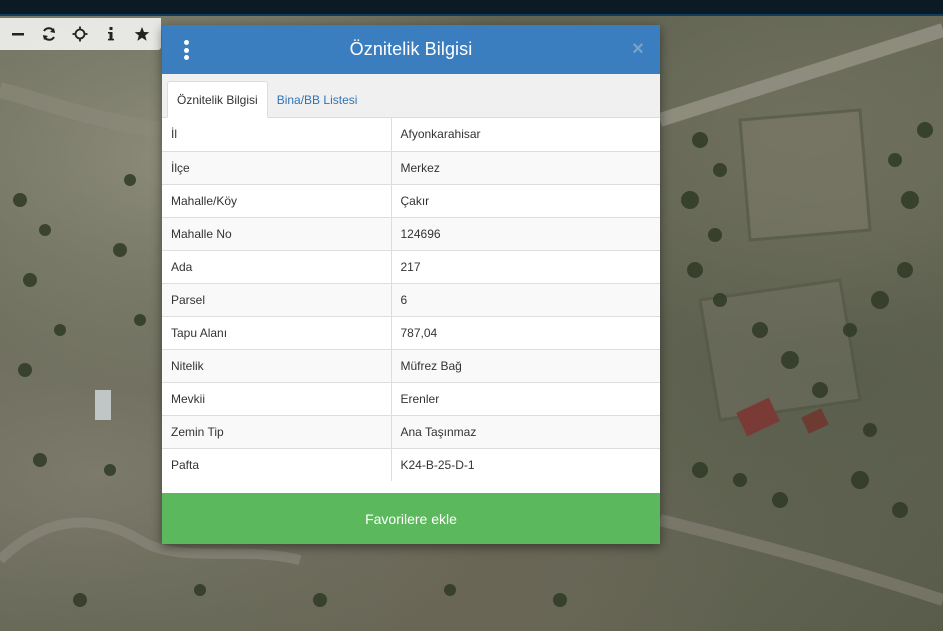  I want to click on attribute-key: Mahalle/Köy, so click(277, 201).